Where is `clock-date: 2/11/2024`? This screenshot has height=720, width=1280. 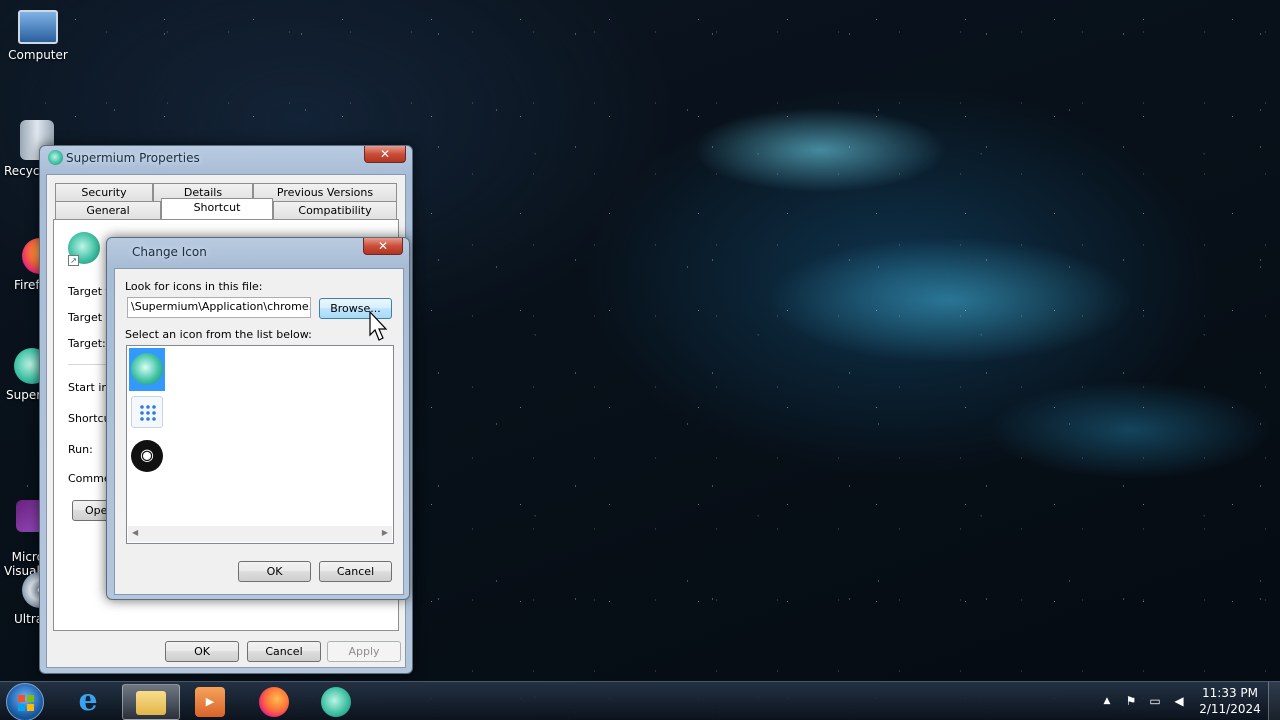
clock-date: 2/11/2024 is located at coordinates (1230, 709).